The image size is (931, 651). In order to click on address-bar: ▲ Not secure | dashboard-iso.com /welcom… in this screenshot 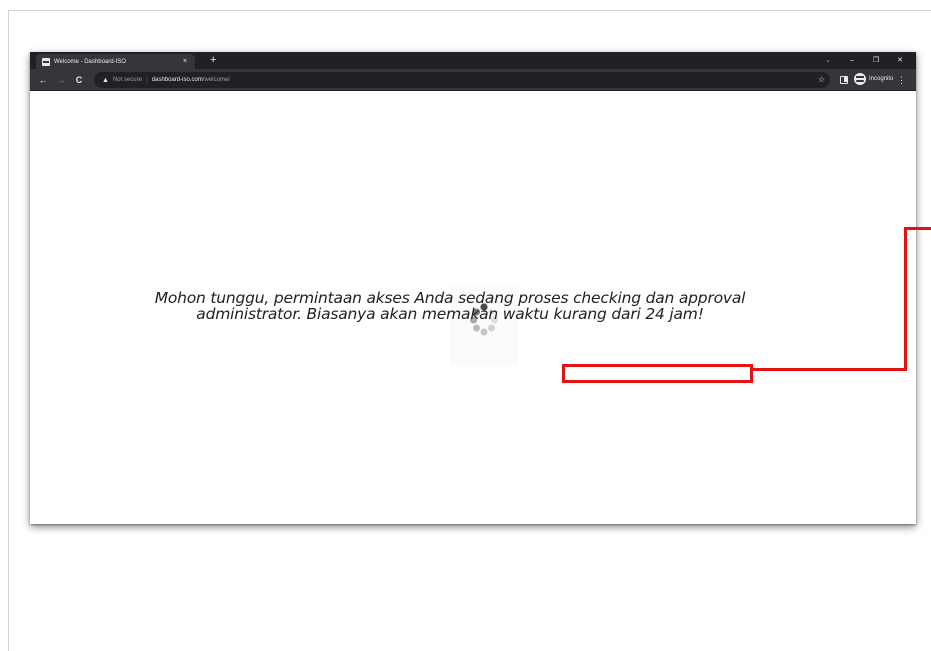, I will do `click(462, 80)`.